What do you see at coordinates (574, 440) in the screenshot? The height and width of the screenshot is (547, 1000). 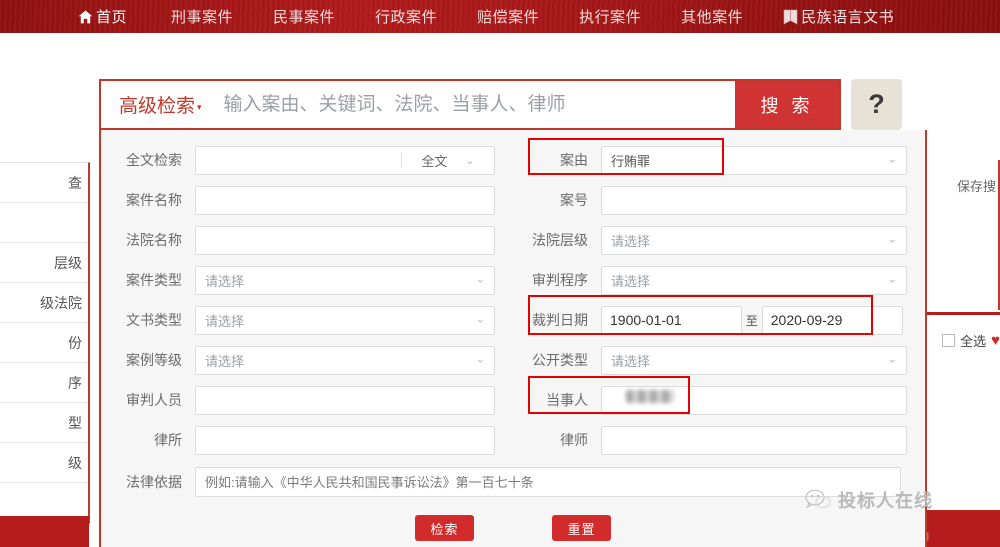 I see `field-label: 律师` at bounding box center [574, 440].